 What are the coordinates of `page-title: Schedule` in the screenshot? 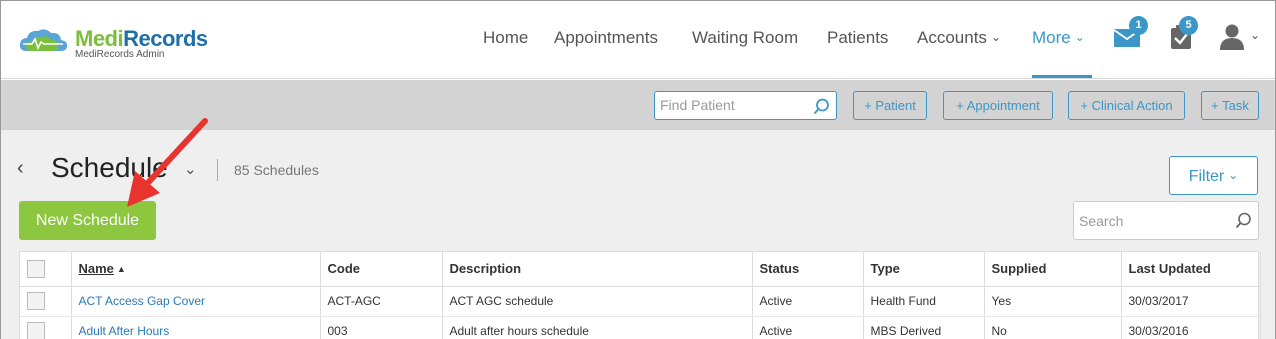 It's located at (109, 167).